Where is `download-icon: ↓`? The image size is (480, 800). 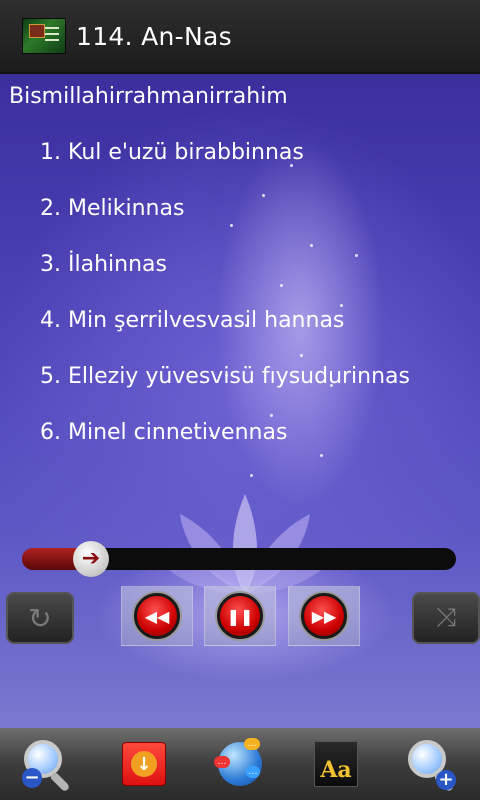 download-icon: ↓ is located at coordinates (144, 764).